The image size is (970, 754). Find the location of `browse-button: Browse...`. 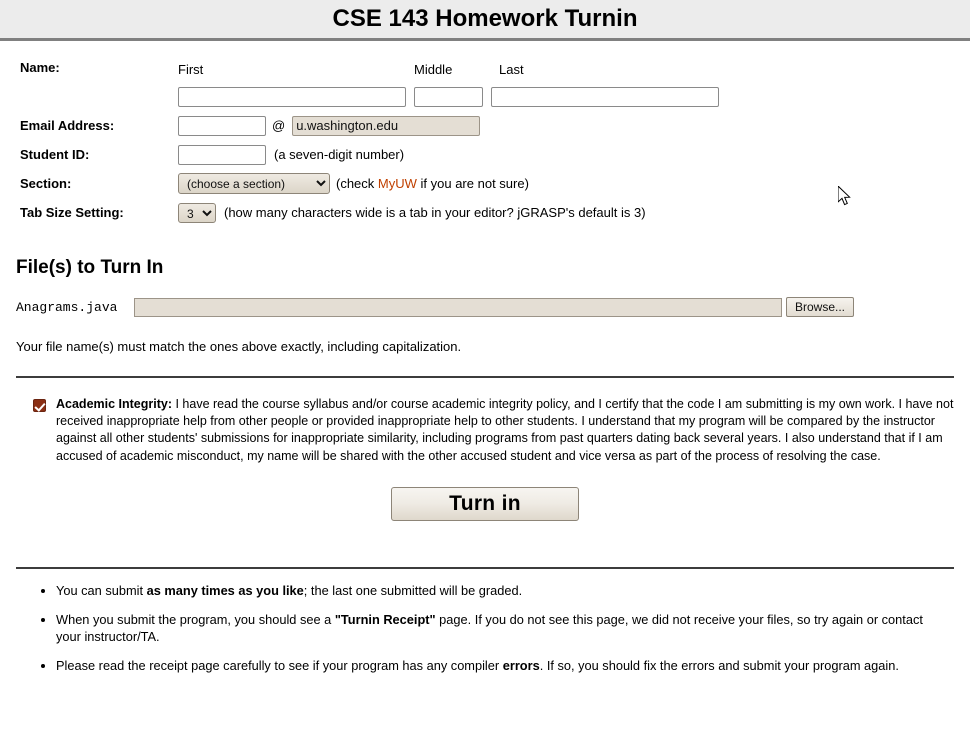

browse-button: Browse... is located at coordinates (820, 307).